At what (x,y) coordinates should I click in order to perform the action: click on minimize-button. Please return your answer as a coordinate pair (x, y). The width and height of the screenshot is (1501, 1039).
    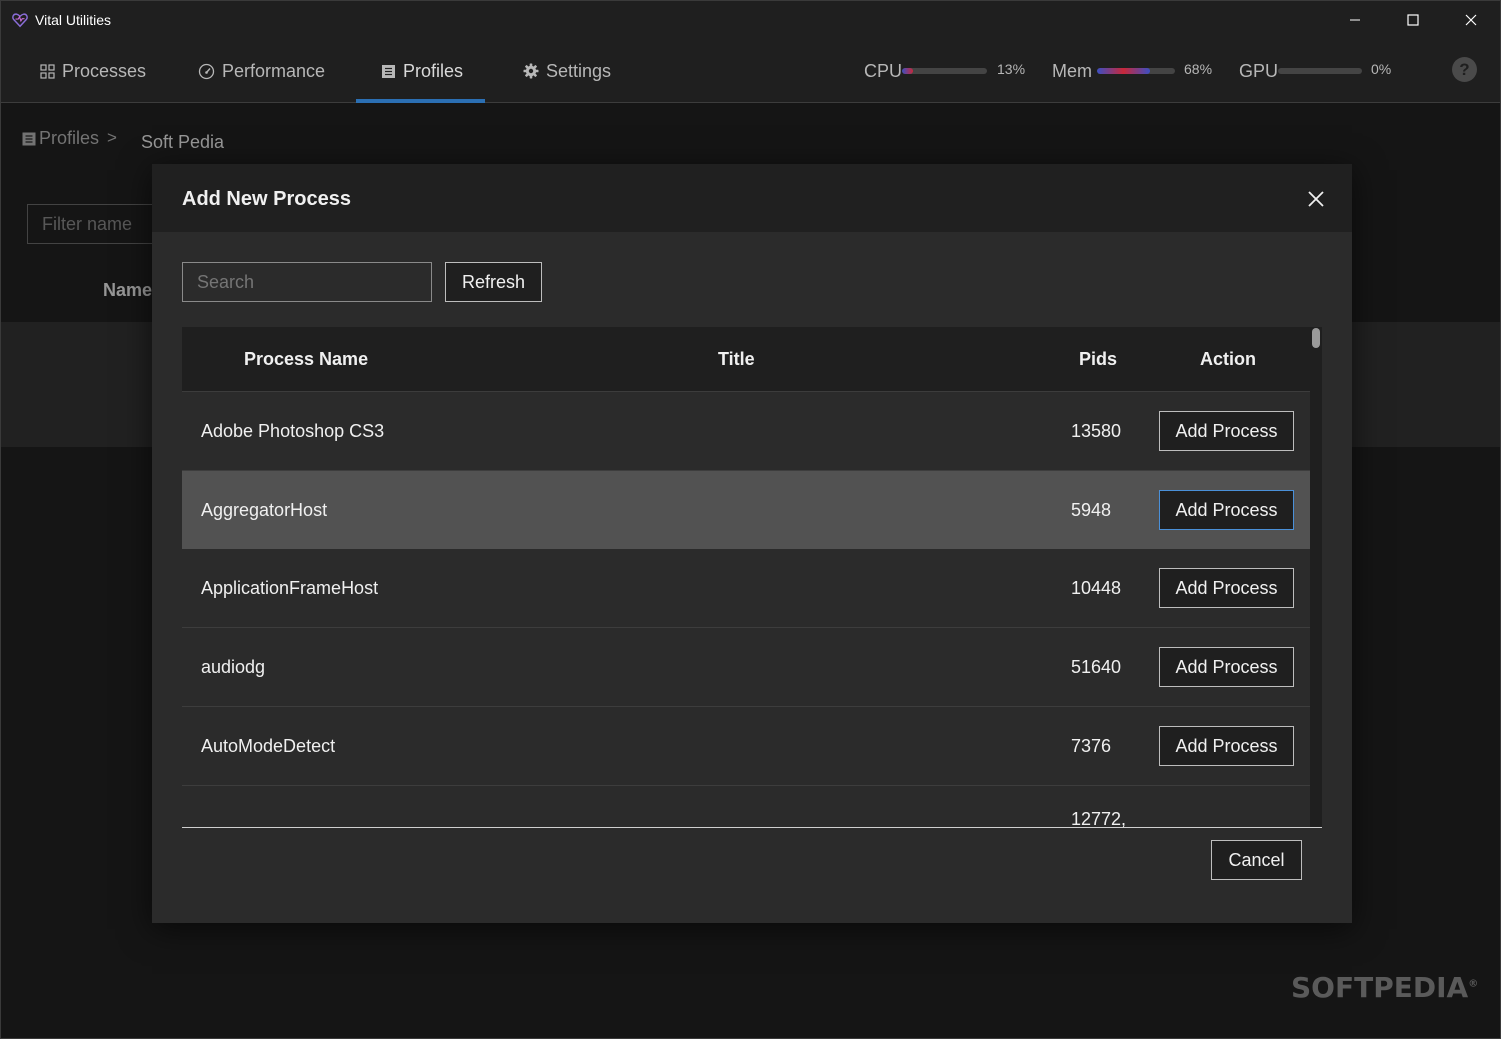
    Looking at the image, I should click on (1355, 20).